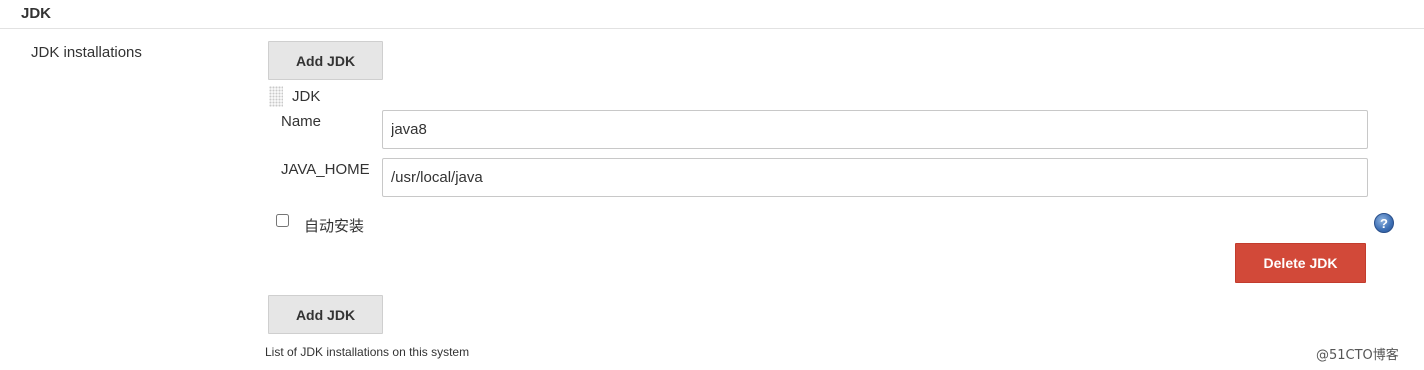 Image resolution: width=1424 pixels, height=370 pixels. Describe the element at coordinates (712, 28) in the screenshot. I see `section-divider` at that location.